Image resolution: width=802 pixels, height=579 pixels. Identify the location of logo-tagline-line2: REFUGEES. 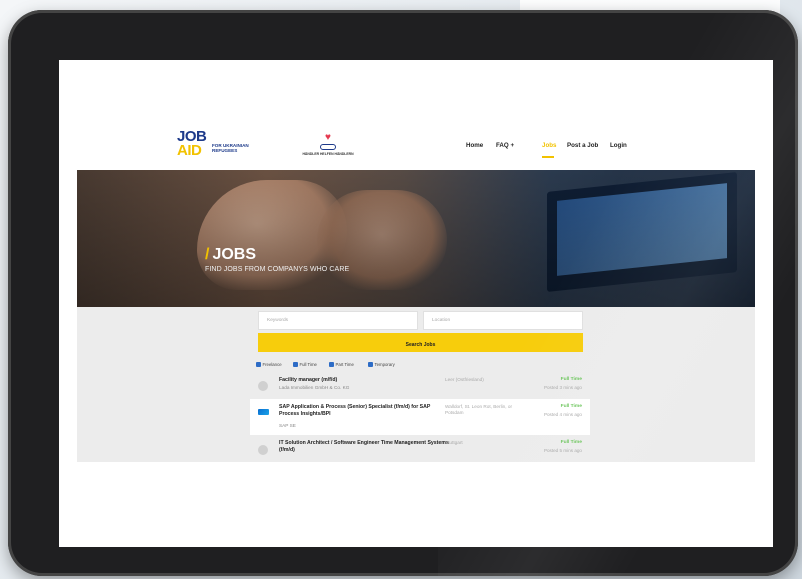
(225, 150).